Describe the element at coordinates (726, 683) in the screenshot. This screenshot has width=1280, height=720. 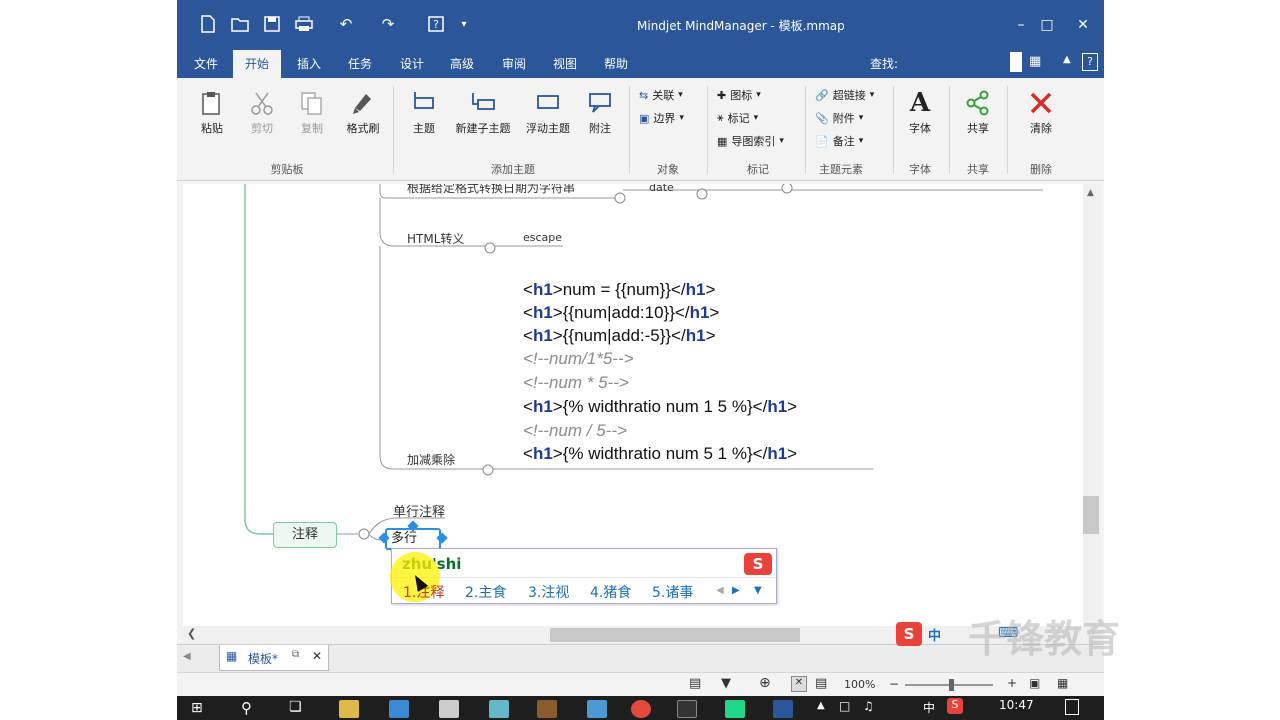
I see `filter-icon: ▼` at that location.